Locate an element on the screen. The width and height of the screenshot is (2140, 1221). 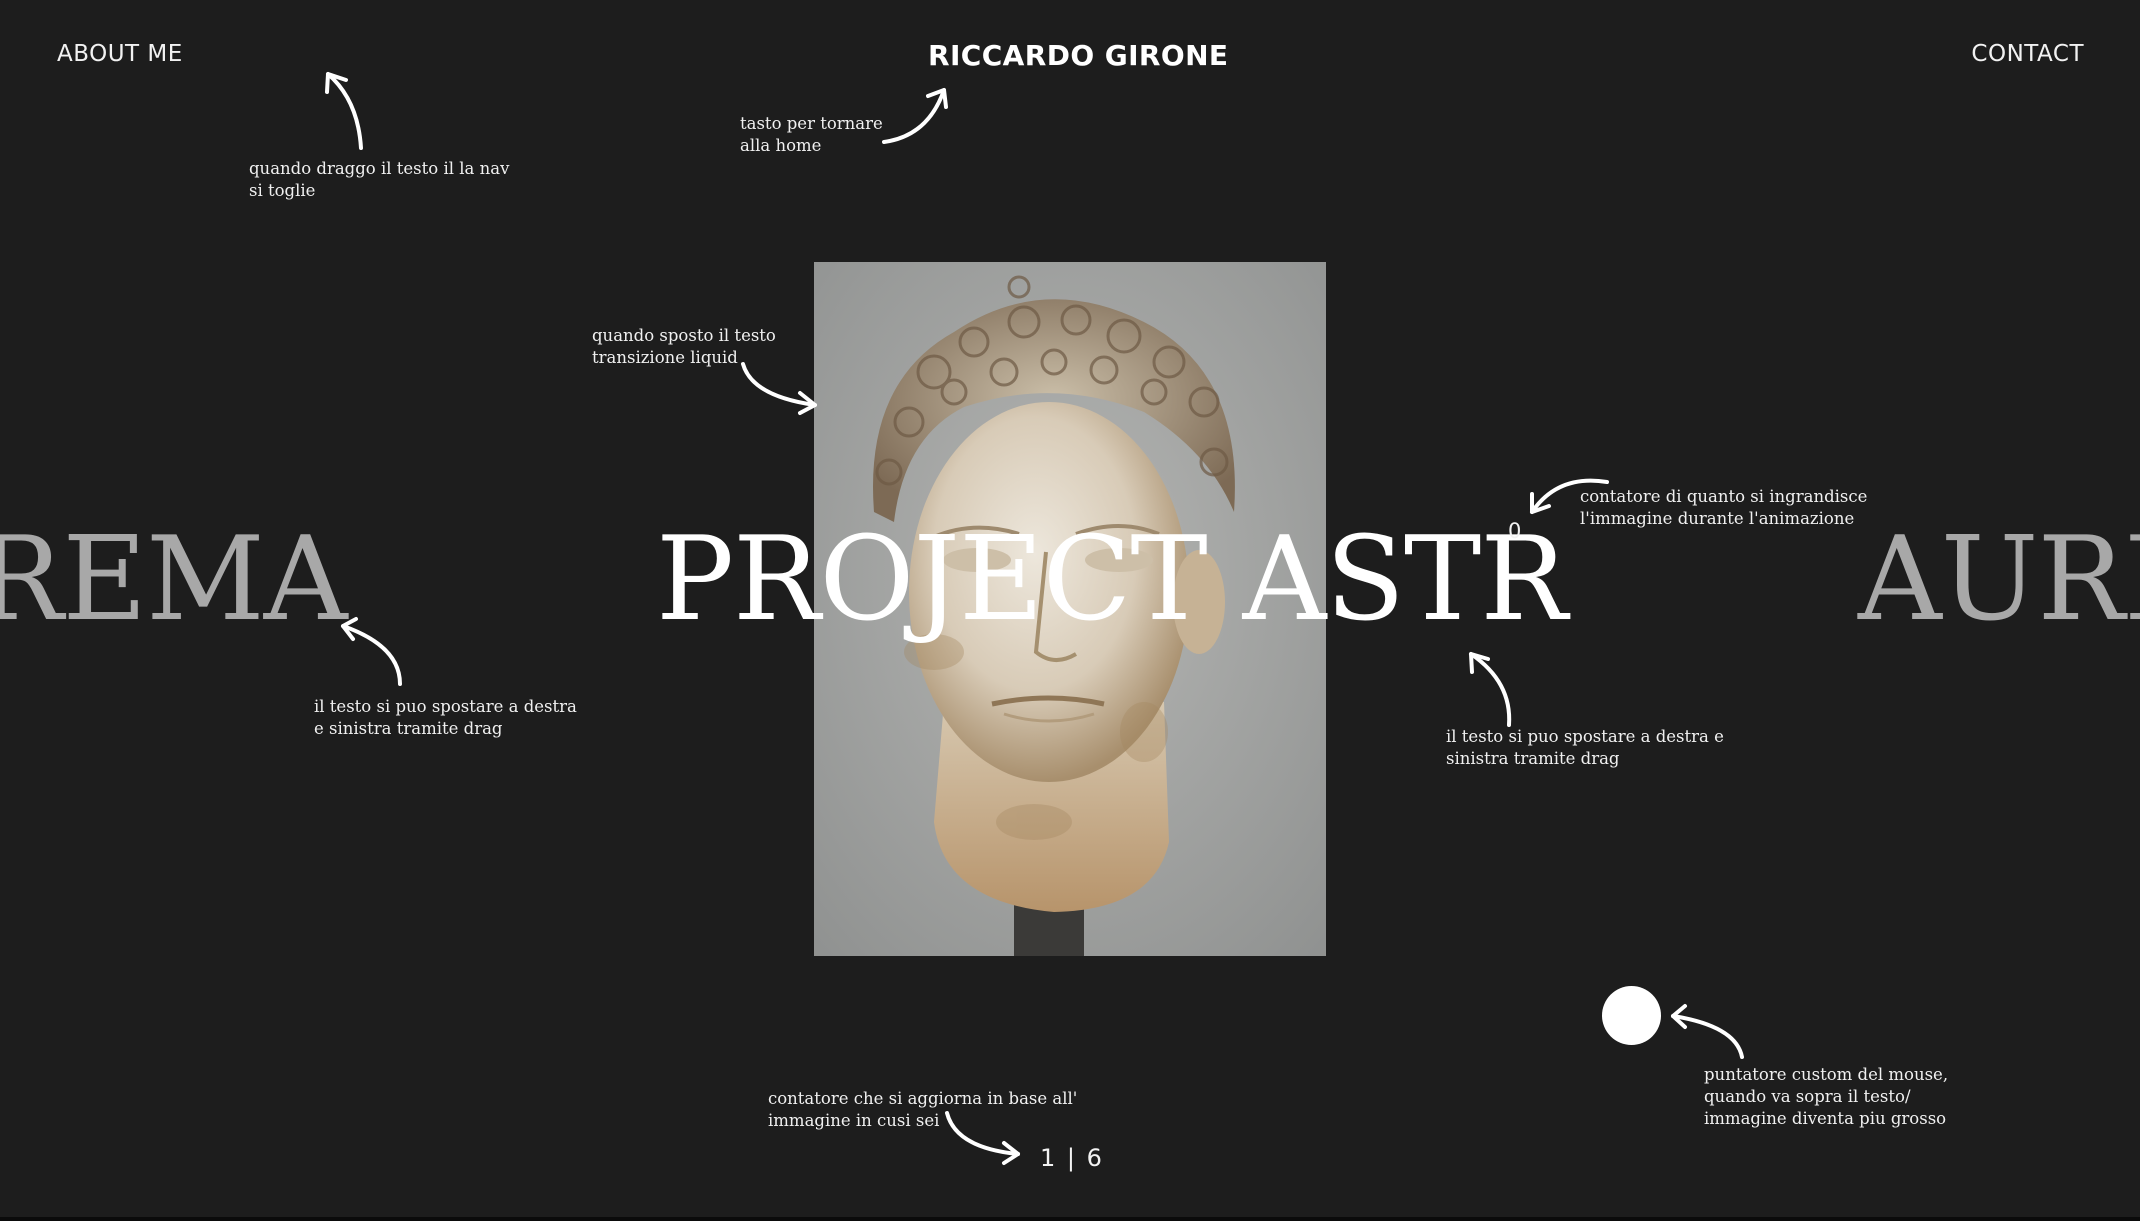
annotation-home-button: tasto per tornare alla home is located at coordinates (811, 134).